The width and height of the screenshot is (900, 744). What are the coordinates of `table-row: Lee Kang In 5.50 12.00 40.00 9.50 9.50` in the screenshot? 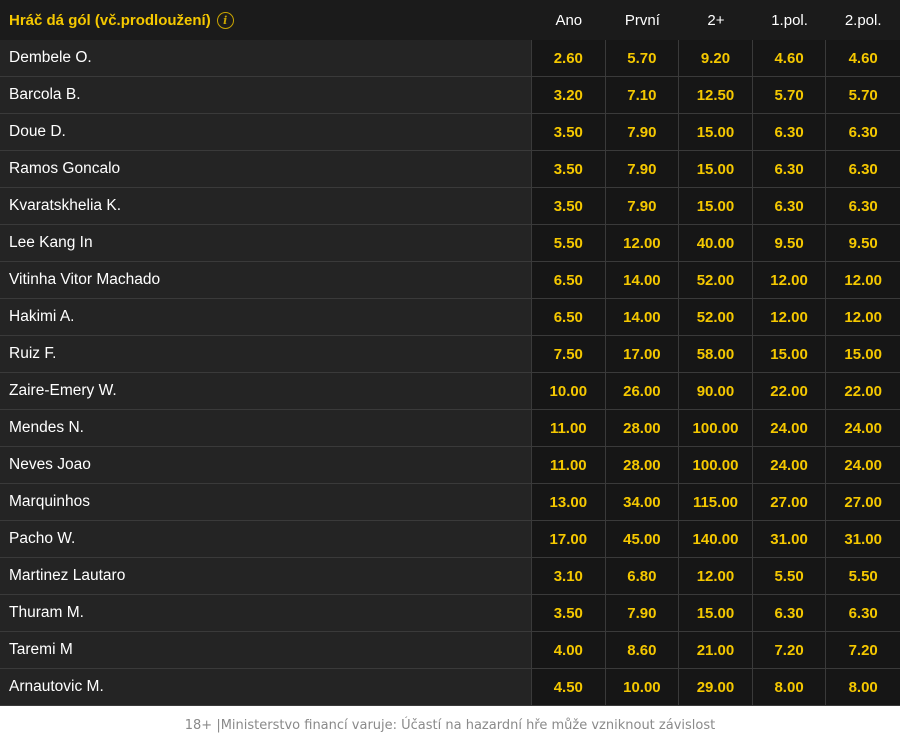 It's located at (450, 243).